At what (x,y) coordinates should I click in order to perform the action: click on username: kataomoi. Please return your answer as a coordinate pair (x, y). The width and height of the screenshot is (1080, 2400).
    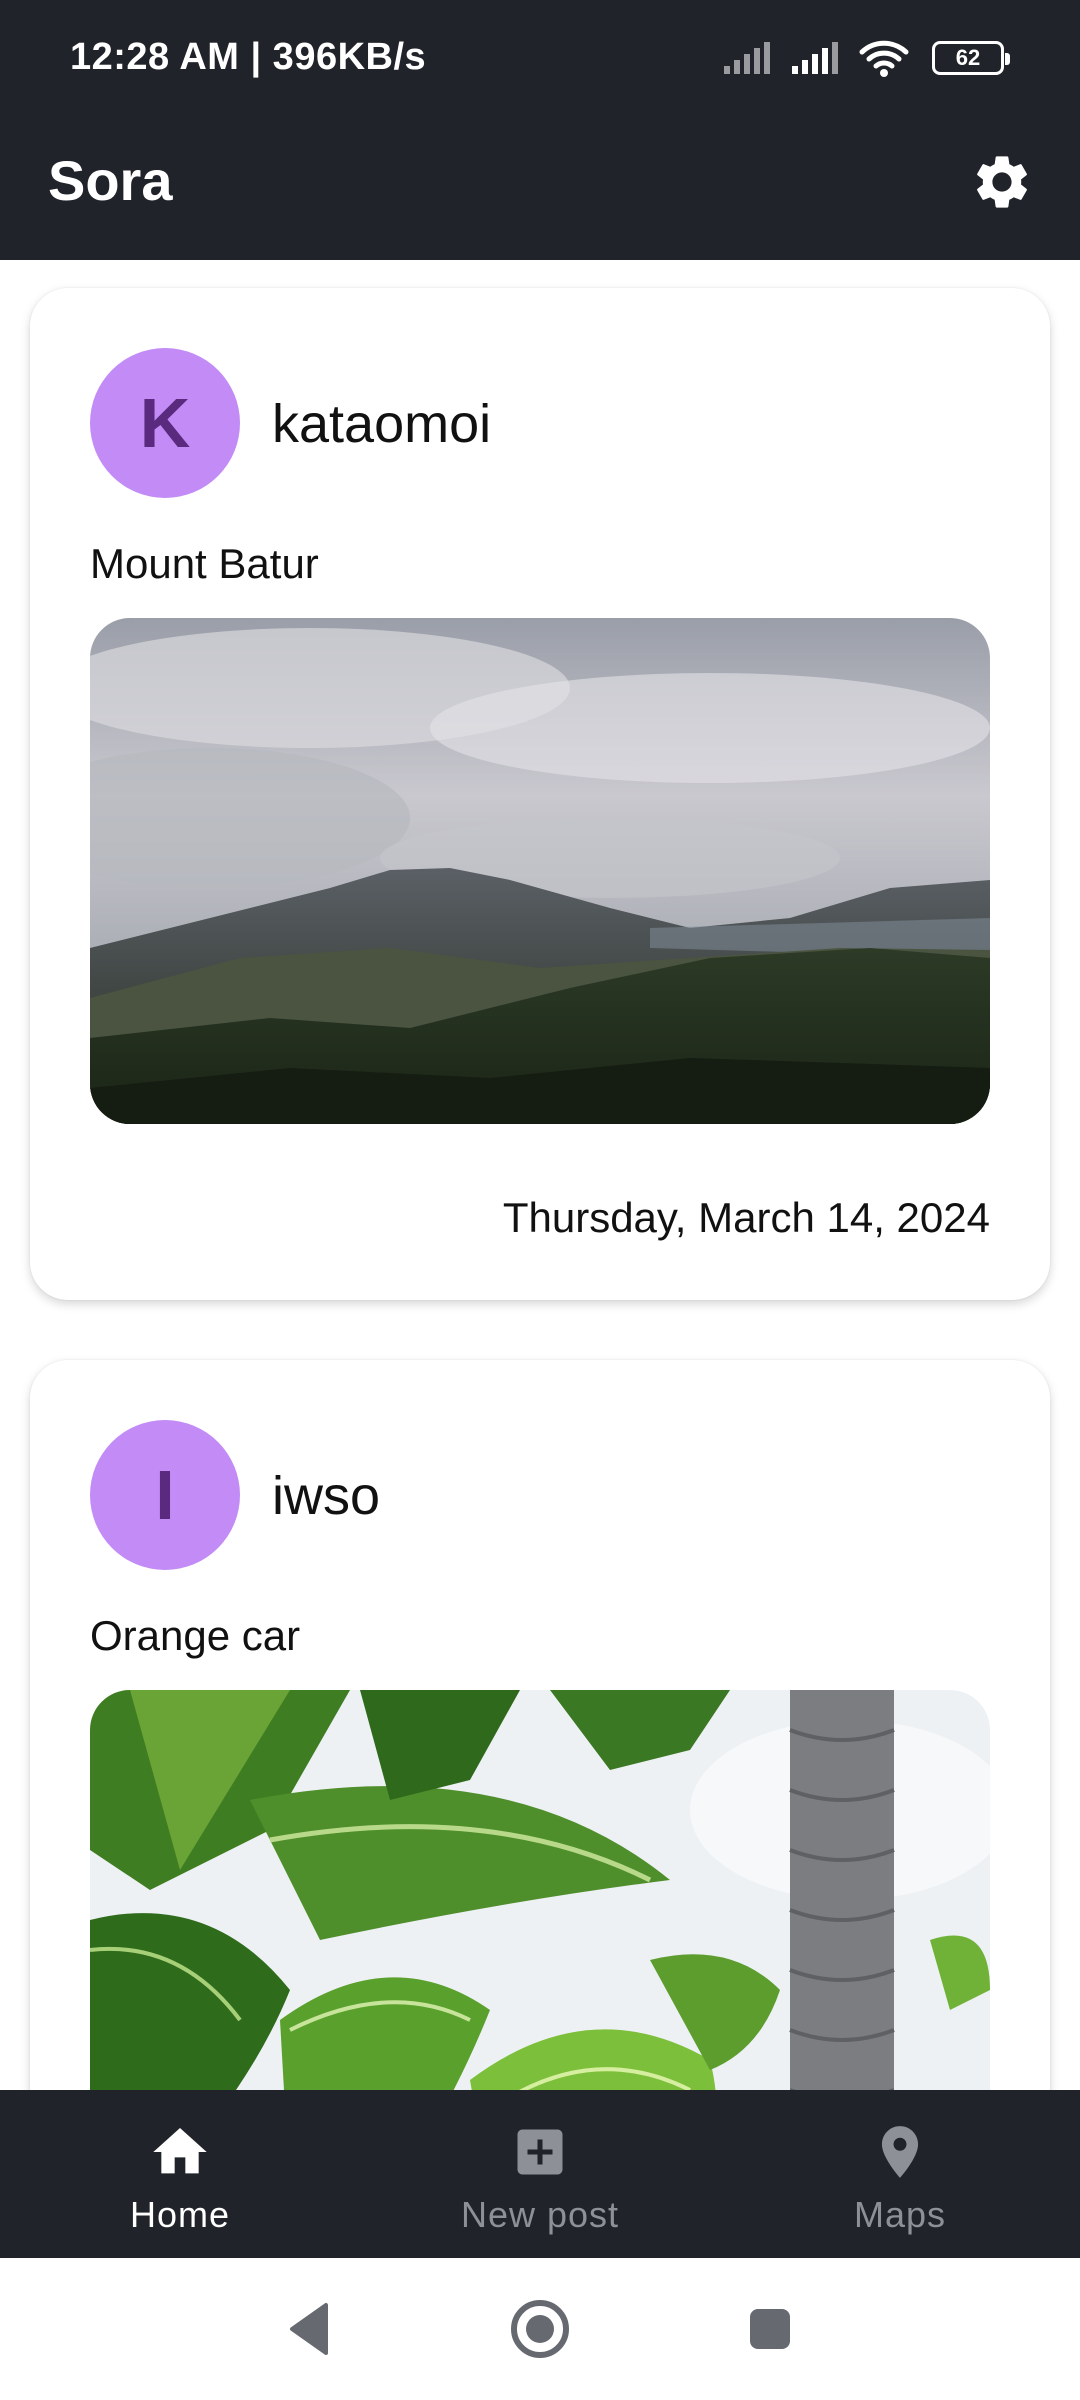
    Looking at the image, I should click on (381, 424).